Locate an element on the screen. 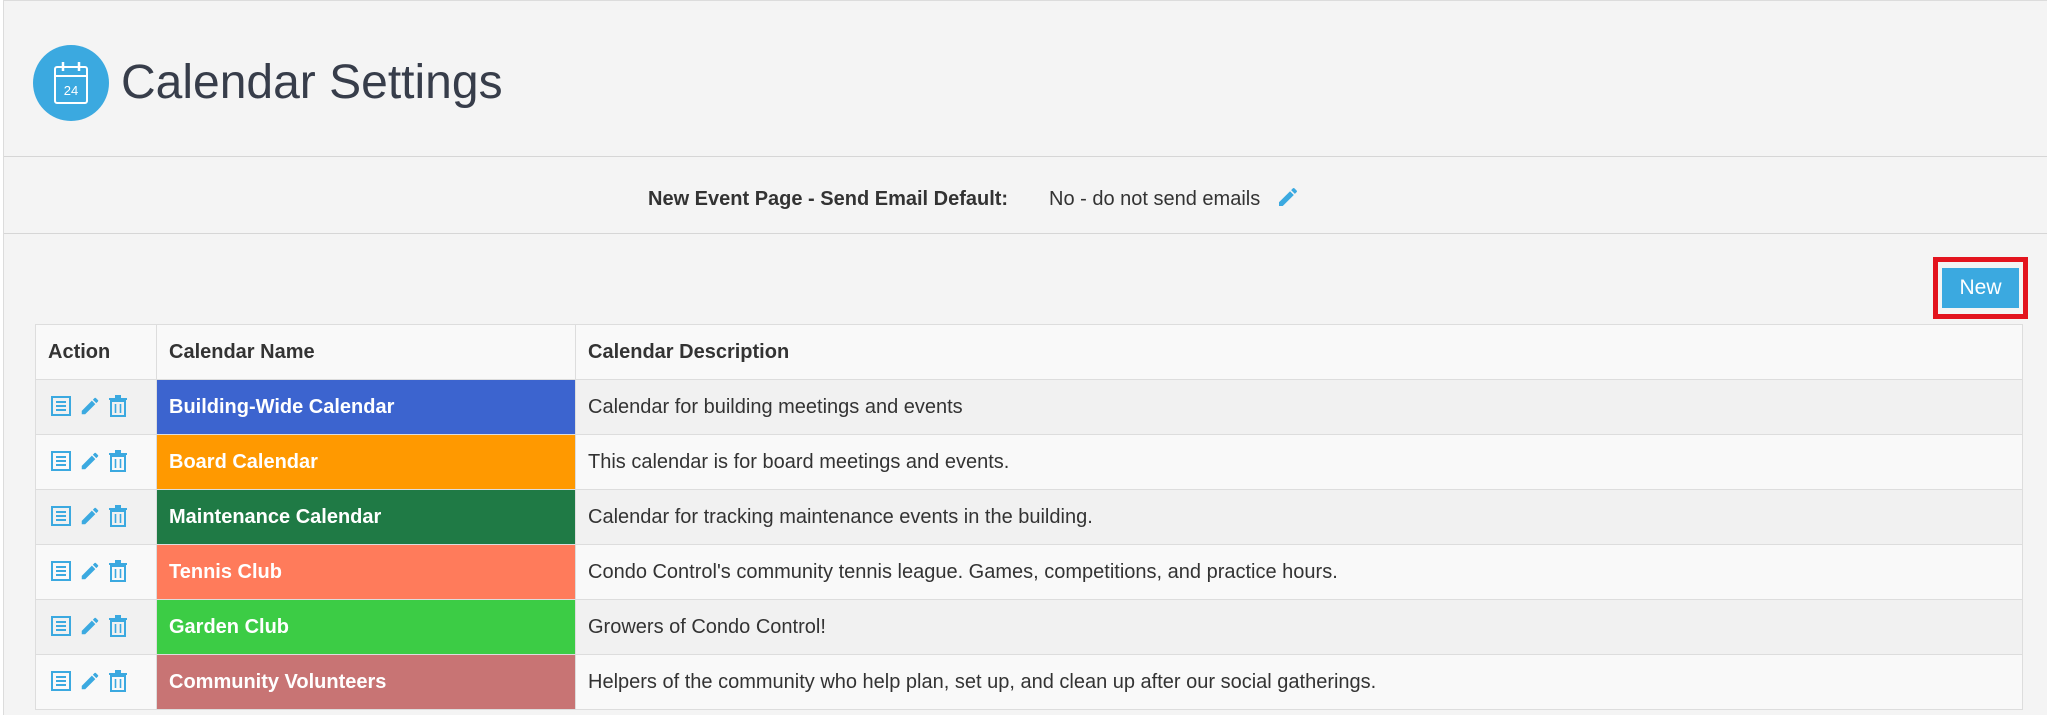 This screenshot has height=715, width=2047. calendar-name-cell: Building-Wide Calendar is located at coordinates (366, 407).